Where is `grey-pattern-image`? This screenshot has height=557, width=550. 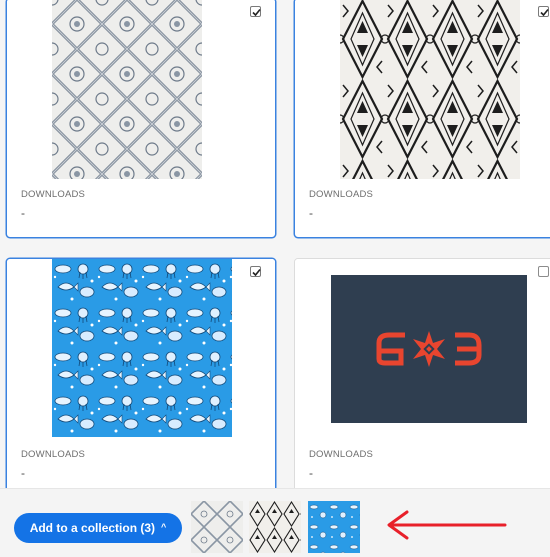
grey-pattern-image is located at coordinates (127, 89).